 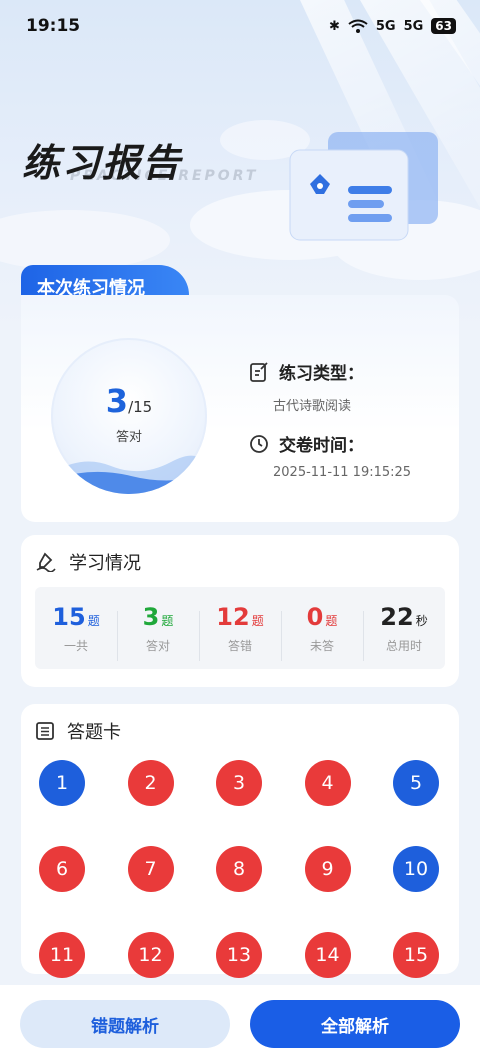 What do you see at coordinates (105, 563) in the screenshot?
I see `study-title: 学习情况` at bounding box center [105, 563].